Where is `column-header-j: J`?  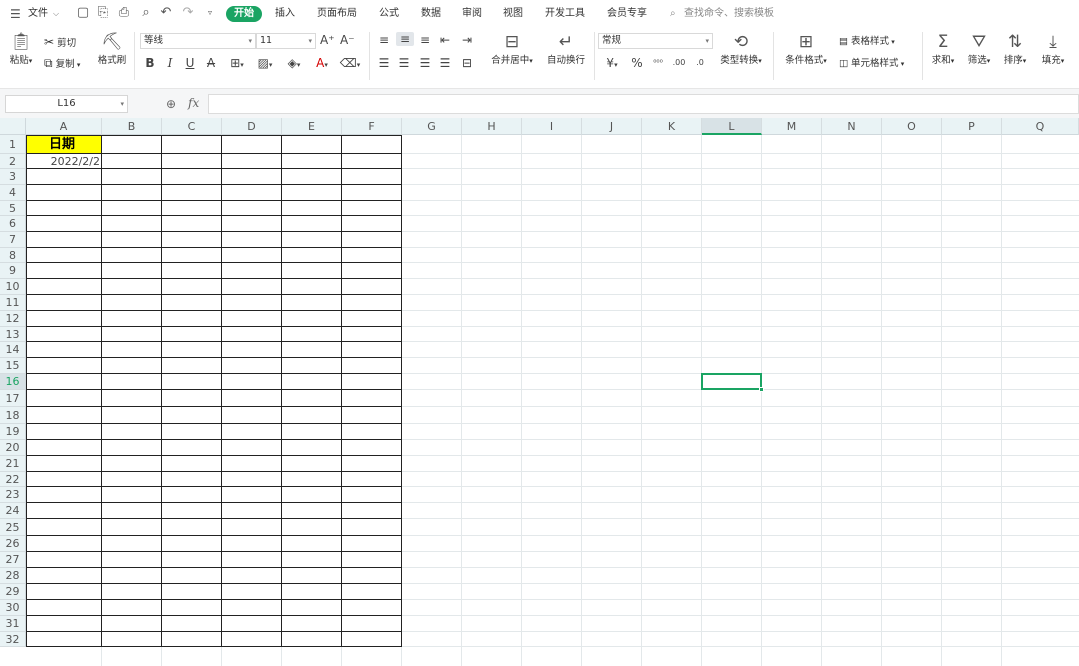 column-header-j: J is located at coordinates (612, 126).